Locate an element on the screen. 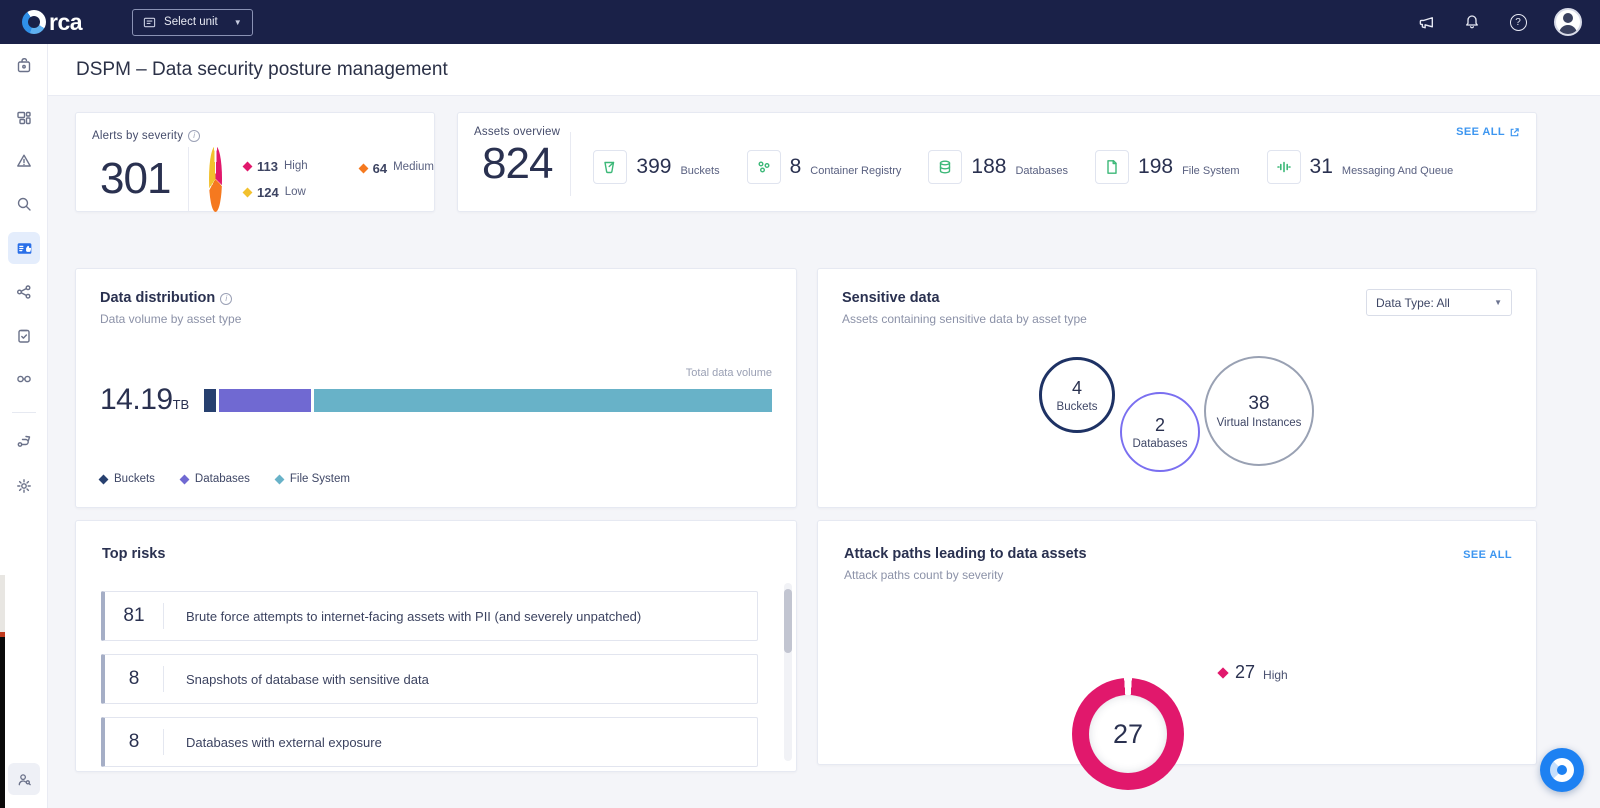  unit-icon is located at coordinates (149, 22).